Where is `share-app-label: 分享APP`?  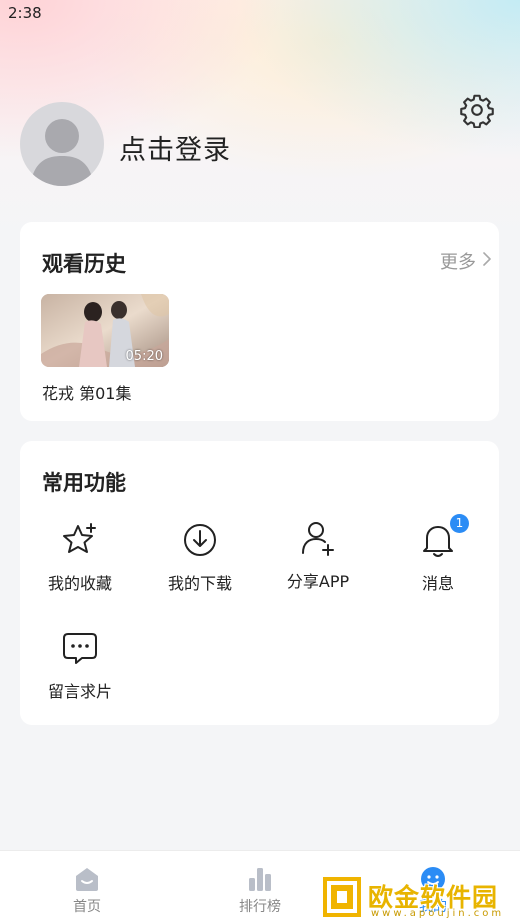
share-app-label: 分享APP is located at coordinates (318, 581).